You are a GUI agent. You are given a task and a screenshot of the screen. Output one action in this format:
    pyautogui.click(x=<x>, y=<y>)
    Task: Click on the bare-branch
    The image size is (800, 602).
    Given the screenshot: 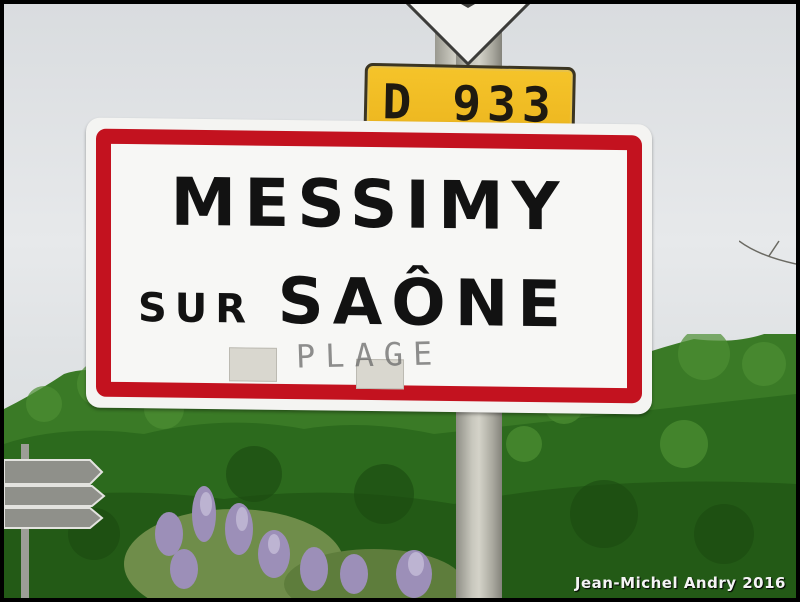 What is the action you would take?
    pyautogui.click(x=767, y=252)
    